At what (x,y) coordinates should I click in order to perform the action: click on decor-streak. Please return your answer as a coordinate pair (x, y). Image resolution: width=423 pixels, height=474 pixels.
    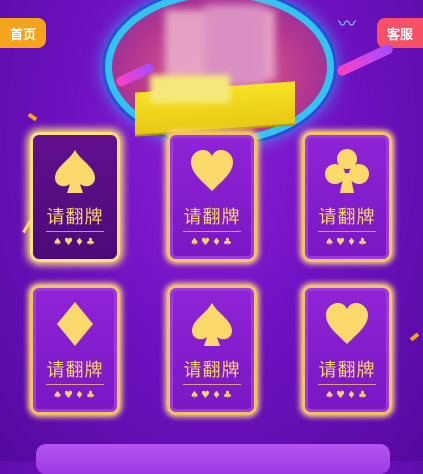
    Looking at the image, I should click on (365, 60).